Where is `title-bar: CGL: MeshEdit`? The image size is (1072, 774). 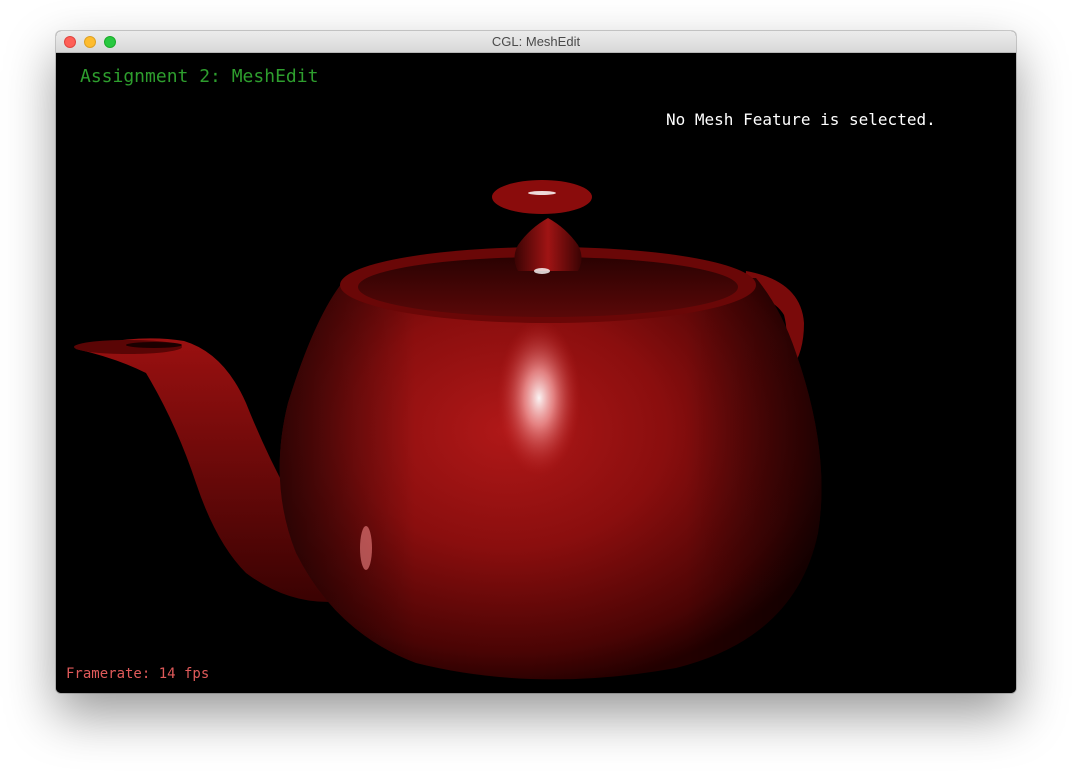 title-bar: CGL: MeshEdit is located at coordinates (536, 42).